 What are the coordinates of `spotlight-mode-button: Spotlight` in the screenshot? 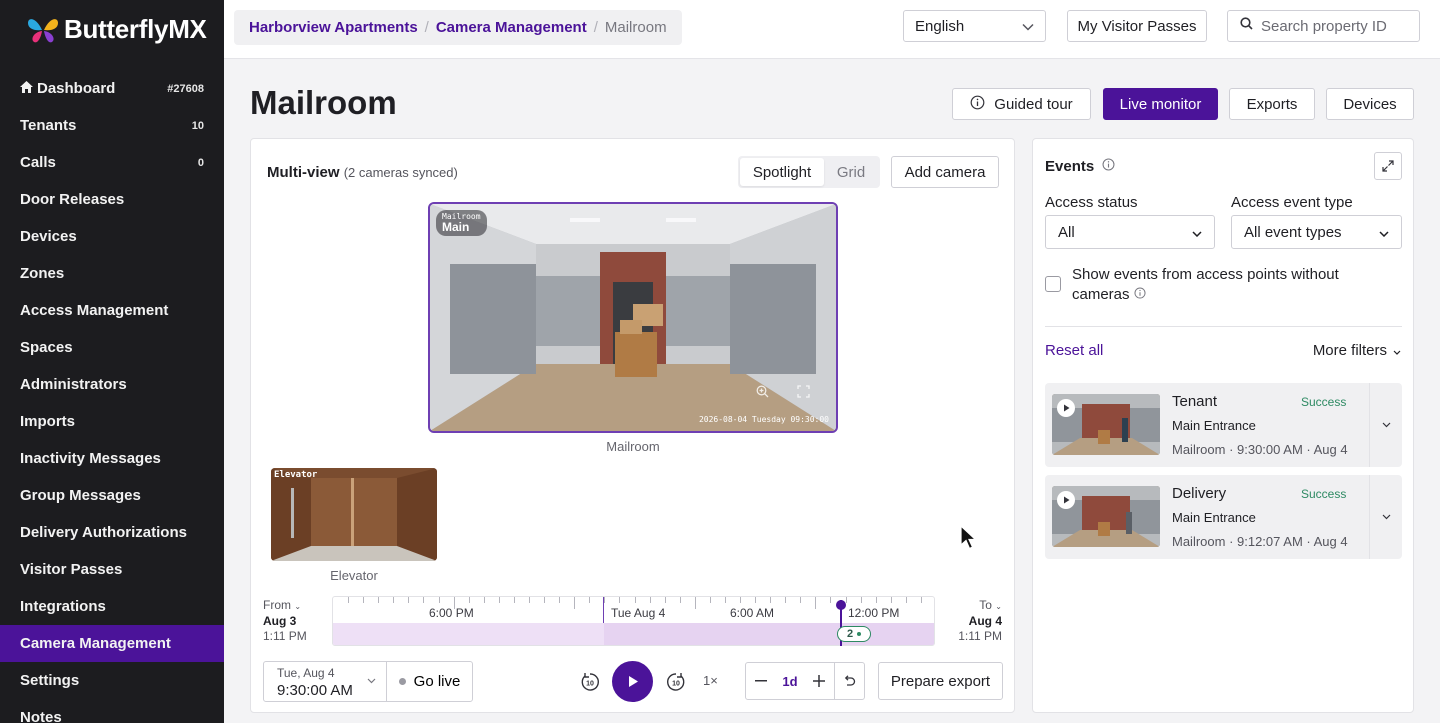 It's located at (782, 172).